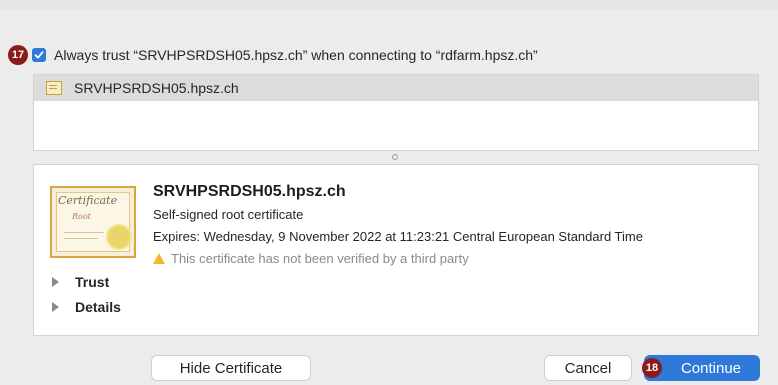  I want to click on trust-section-label: Trust, so click(92, 282).